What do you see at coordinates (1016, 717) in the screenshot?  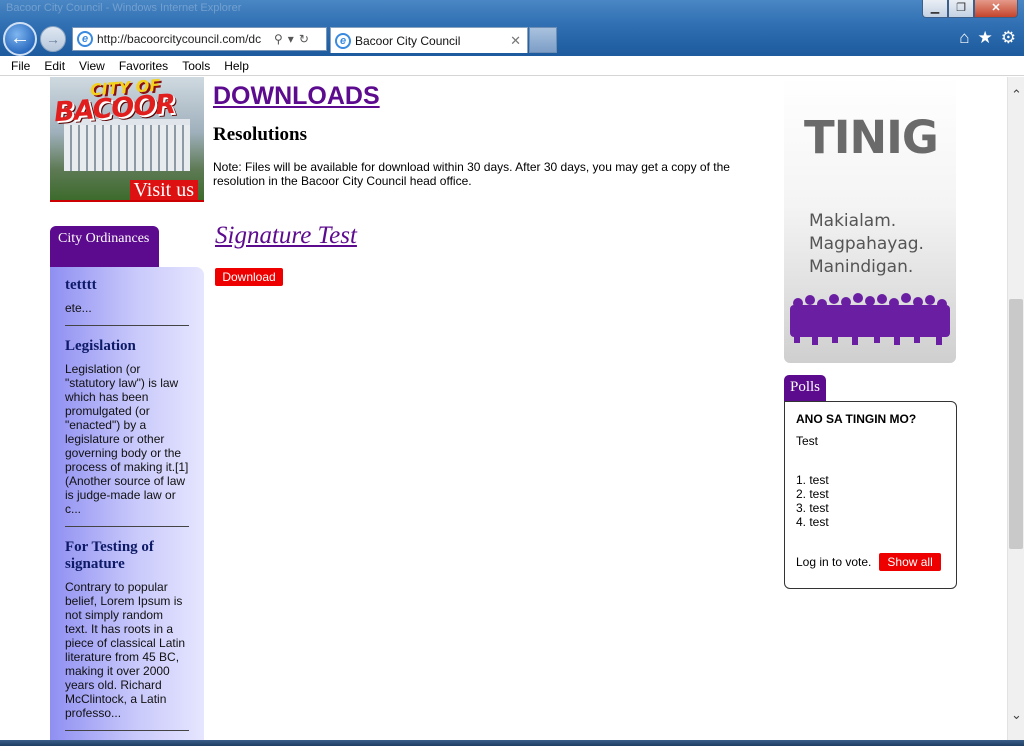 I see `scroll-down-arrow-icon: ⌄` at bounding box center [1016, 717].